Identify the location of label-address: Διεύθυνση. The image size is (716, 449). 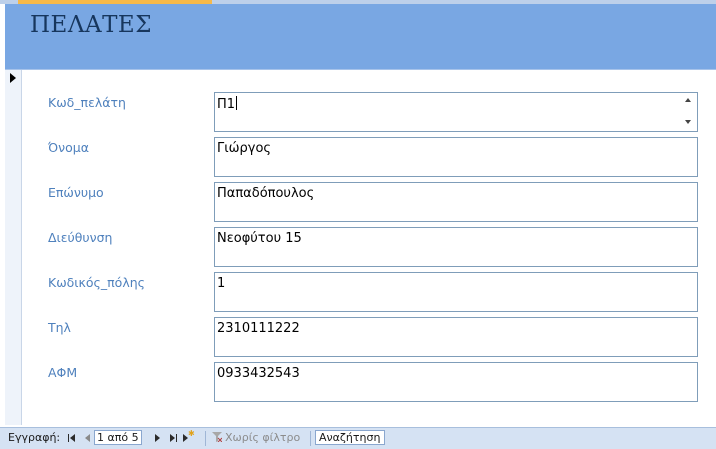
(80, 237).